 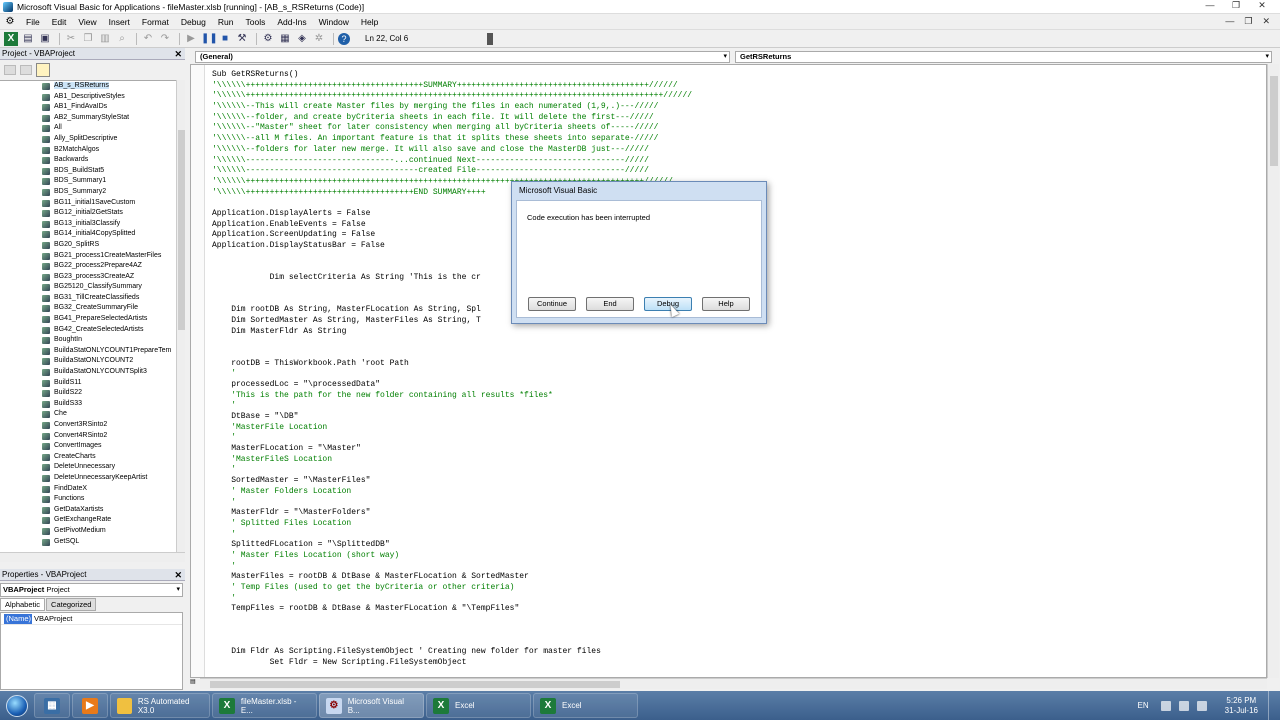 What do you see at coordinates (88, 531) in the screenshot?
I see `project-module-item: GetPivotMedium` at bounding box center [88, 531].